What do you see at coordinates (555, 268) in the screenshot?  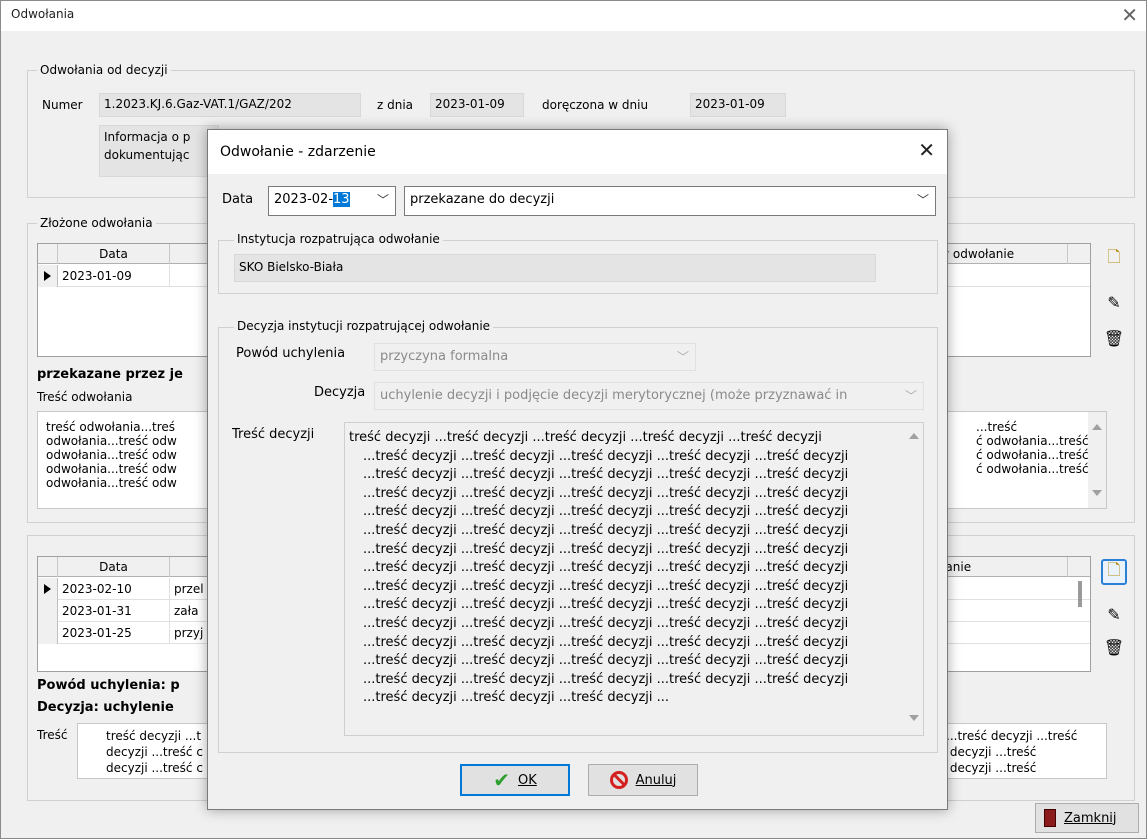 I see `institution-field: SKO Bielsko-Biała` at bounding box center [555, 268].